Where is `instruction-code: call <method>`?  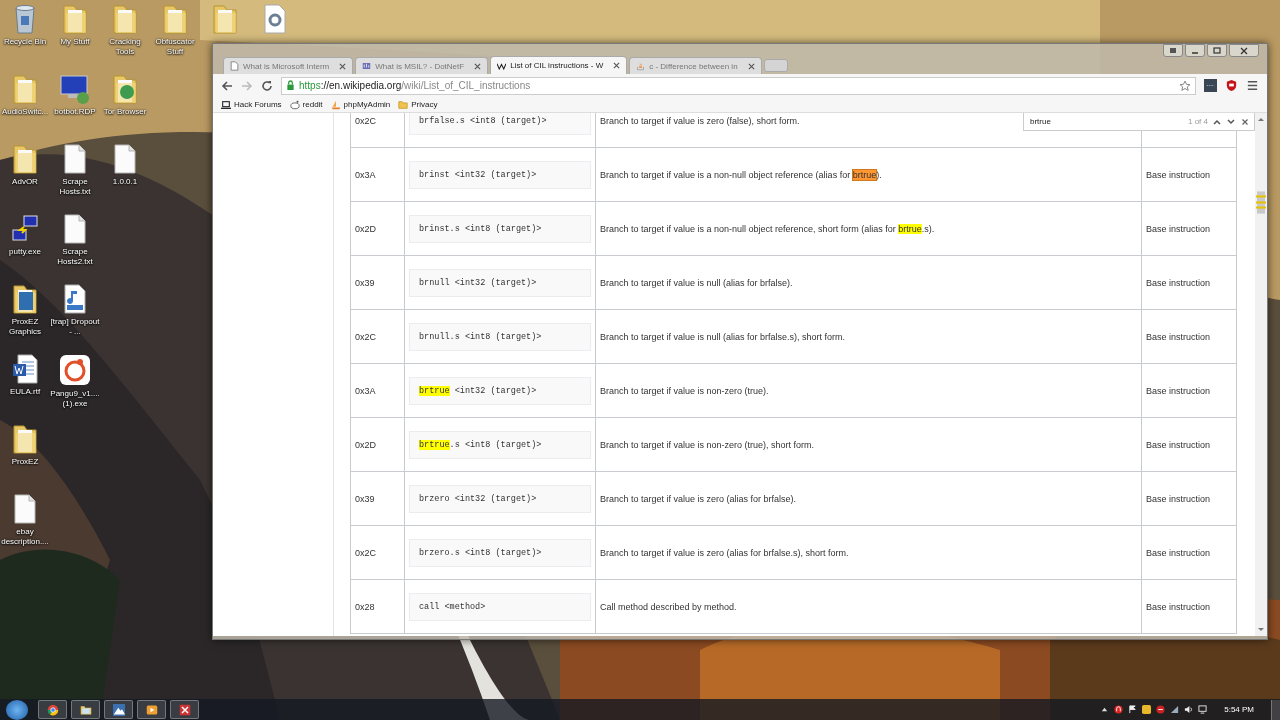 instruction-code: call <method> is located at coordinates (500, 606).